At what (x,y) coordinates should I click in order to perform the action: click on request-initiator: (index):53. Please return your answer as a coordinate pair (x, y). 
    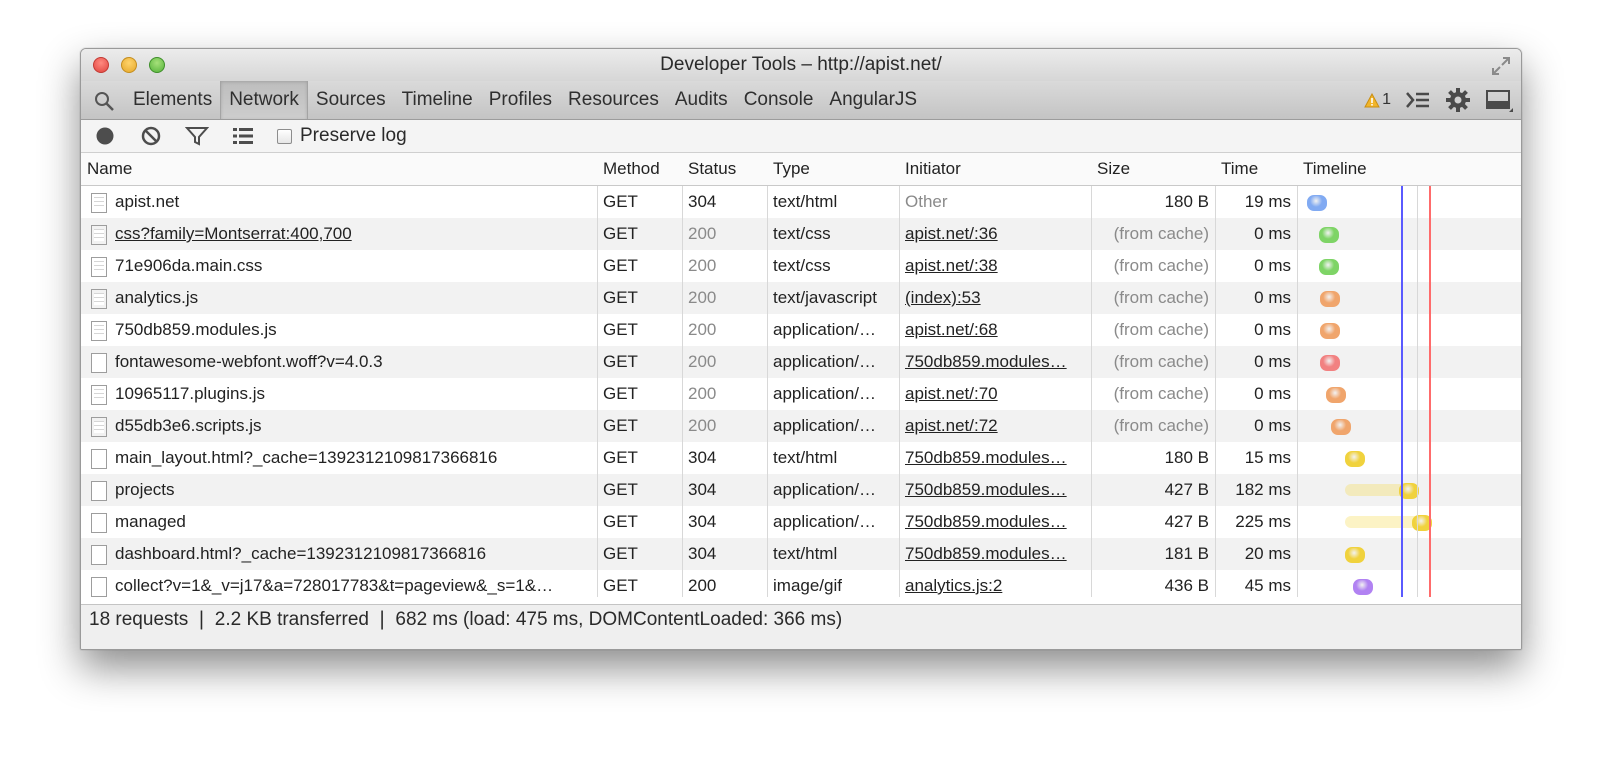
    Looking at the image, I should click on (995, 298).